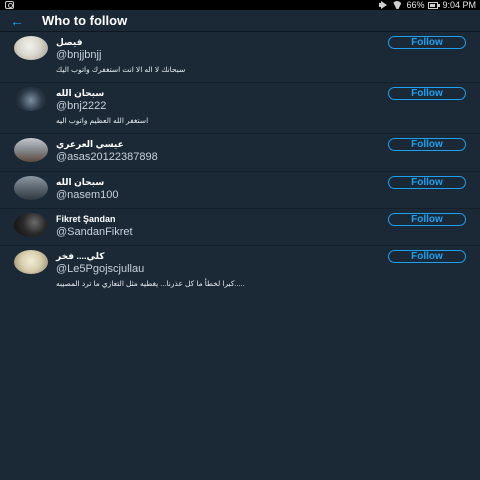 This screenshot has height=480, width=480. What do you see at coordinates (79, 55) in the screenshot?
I see `user-handle: @bnjjbnjj` at bounding box center [79, 55].